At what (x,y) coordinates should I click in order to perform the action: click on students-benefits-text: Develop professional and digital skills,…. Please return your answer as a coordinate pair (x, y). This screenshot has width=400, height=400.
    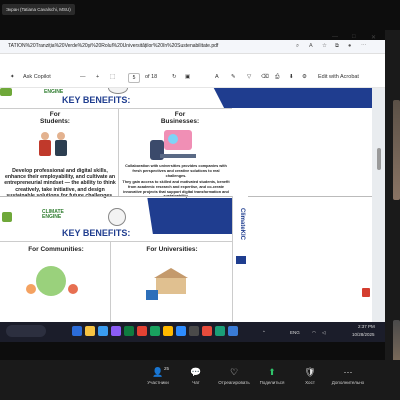
    Looking at the image, I should click on (60, 183).